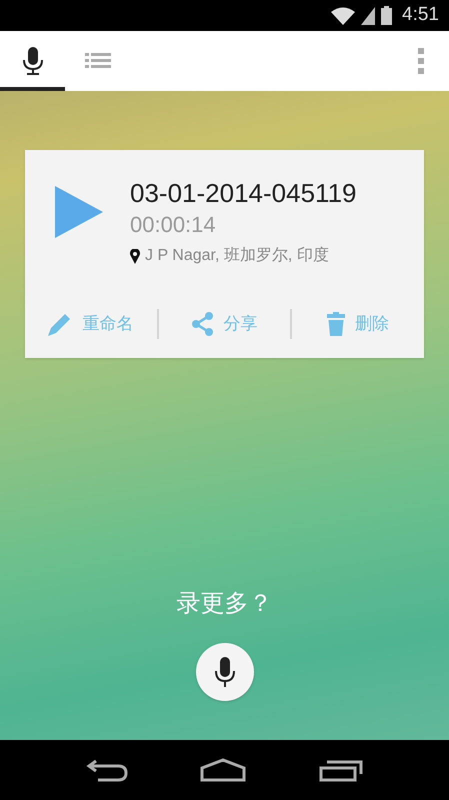  I want to click on signal-icon, so click(368, 15).